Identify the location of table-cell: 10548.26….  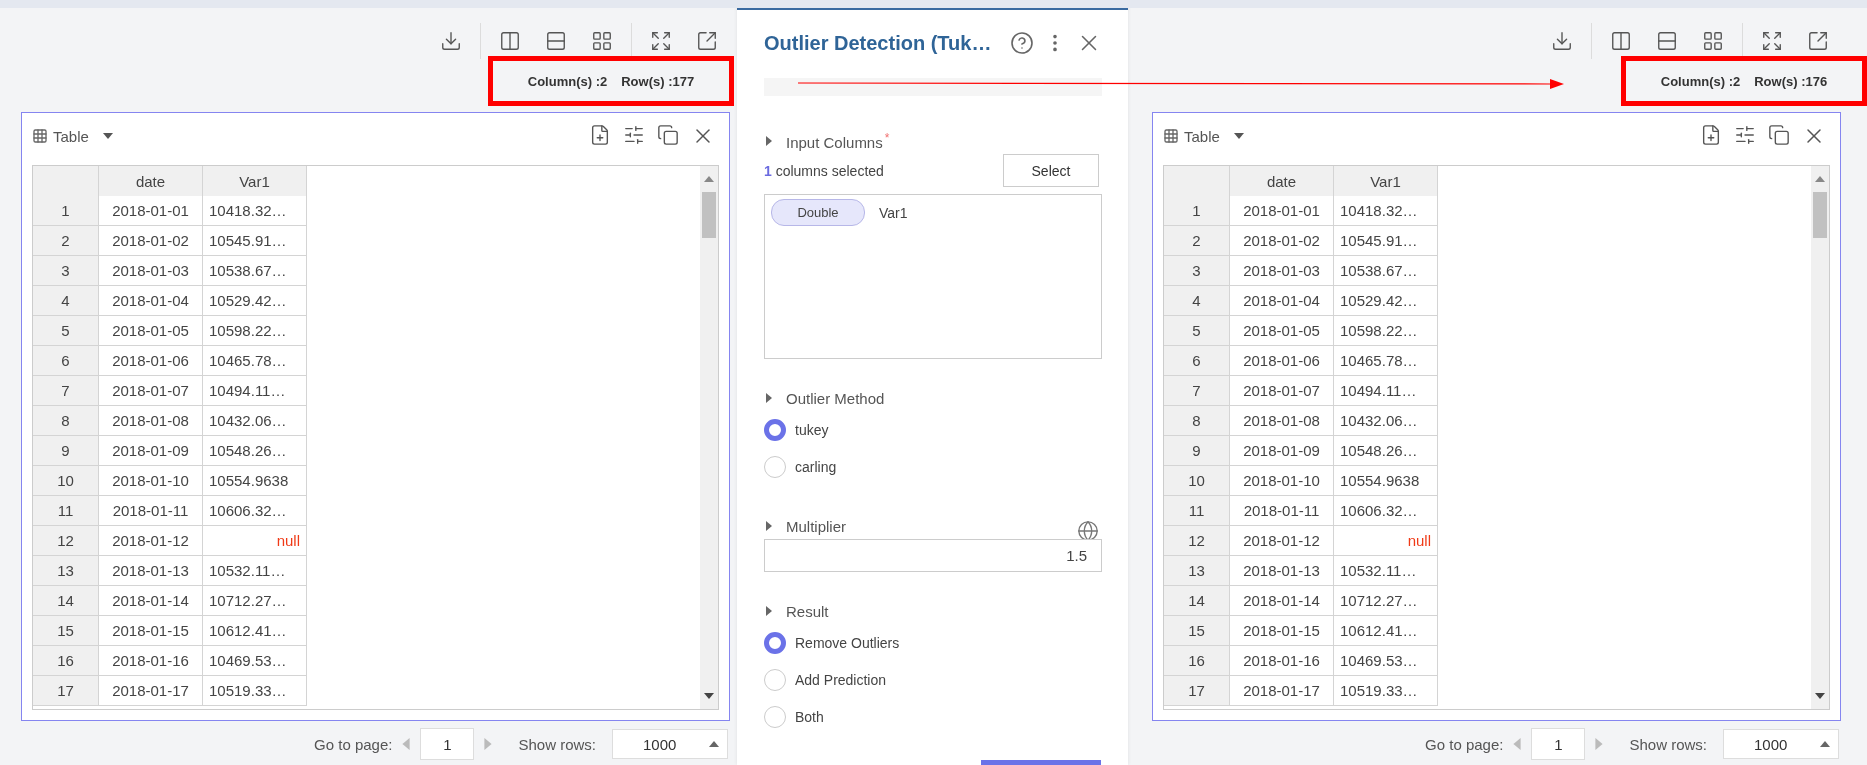
(255, 451).